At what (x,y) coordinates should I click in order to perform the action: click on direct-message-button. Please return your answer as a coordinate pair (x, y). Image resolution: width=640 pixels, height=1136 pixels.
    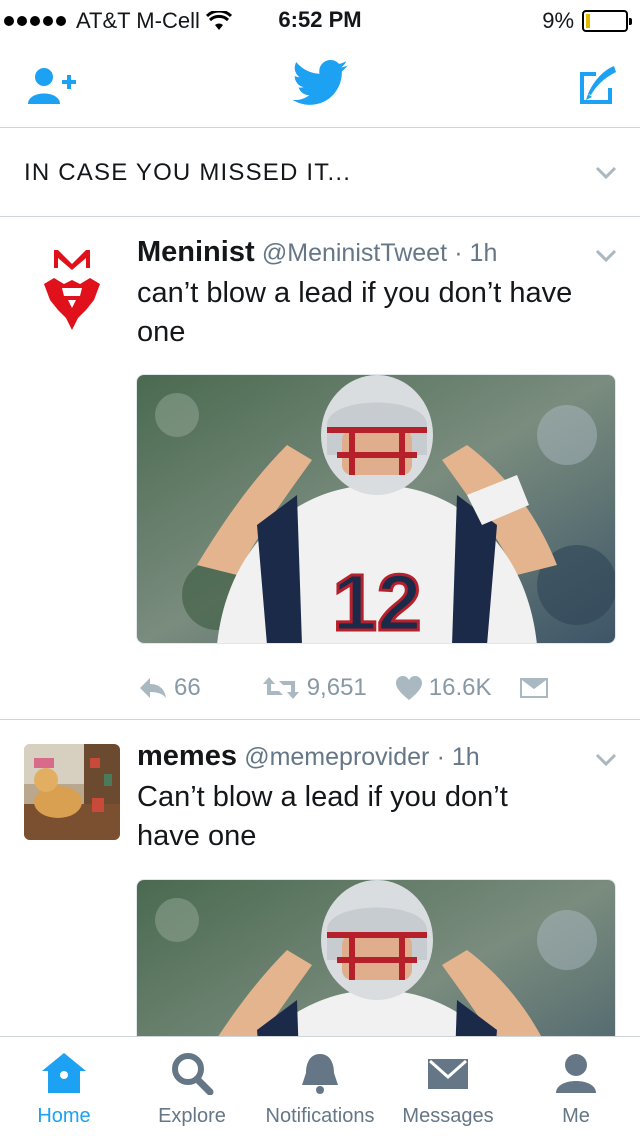
    Looking at the image, I should click on (534, 688).